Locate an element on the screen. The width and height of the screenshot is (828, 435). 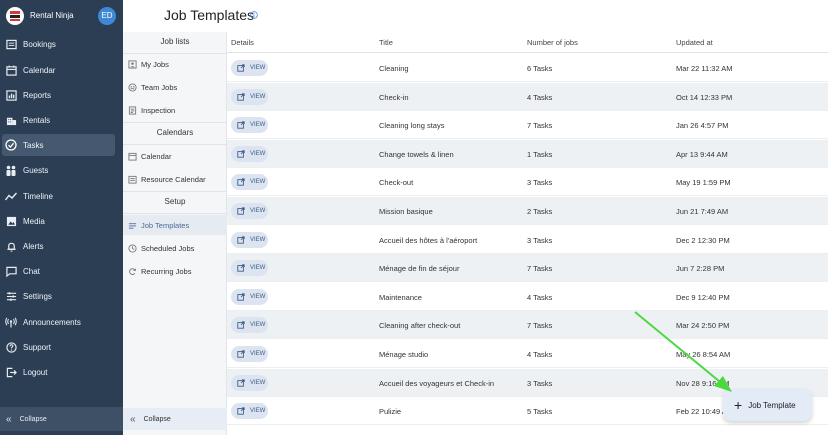
subnav-item-team-jobs: Team Jobs is located at coordinates (175, 87).